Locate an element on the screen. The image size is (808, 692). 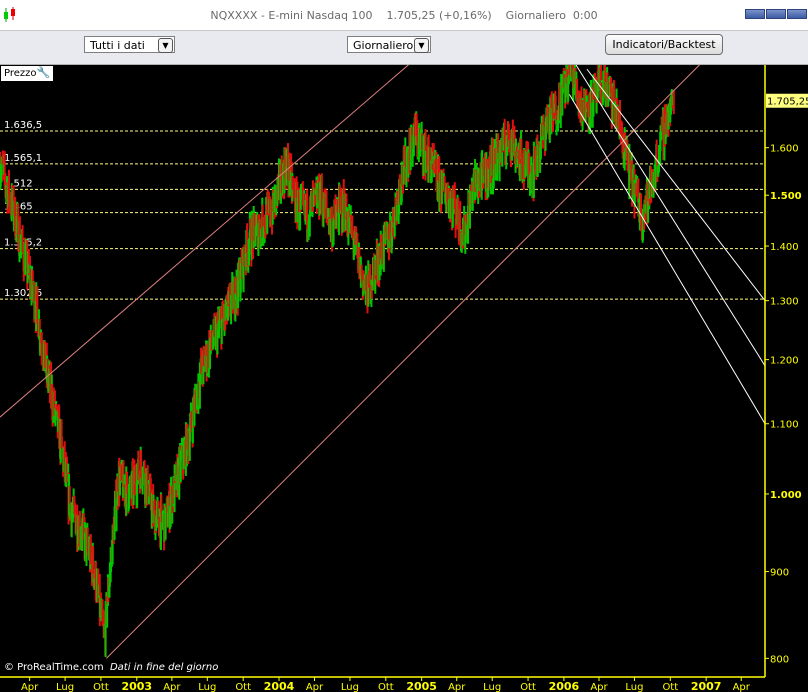
indicators-backtest-button: Indicatori/Backtest is located at coordinates (664, 44).